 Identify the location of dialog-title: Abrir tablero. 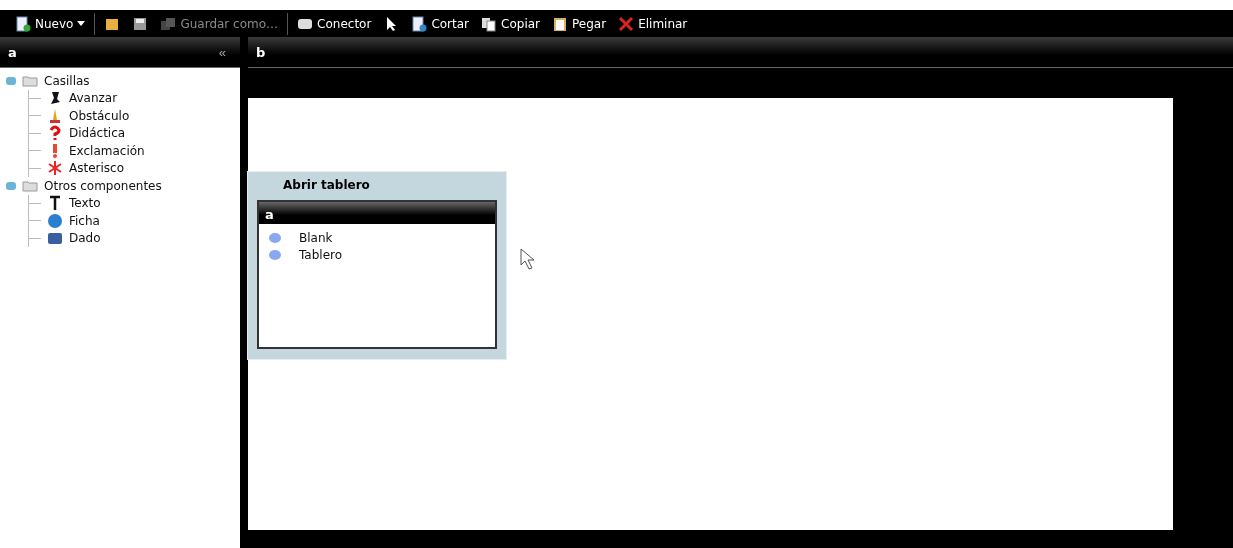
(326, 185).